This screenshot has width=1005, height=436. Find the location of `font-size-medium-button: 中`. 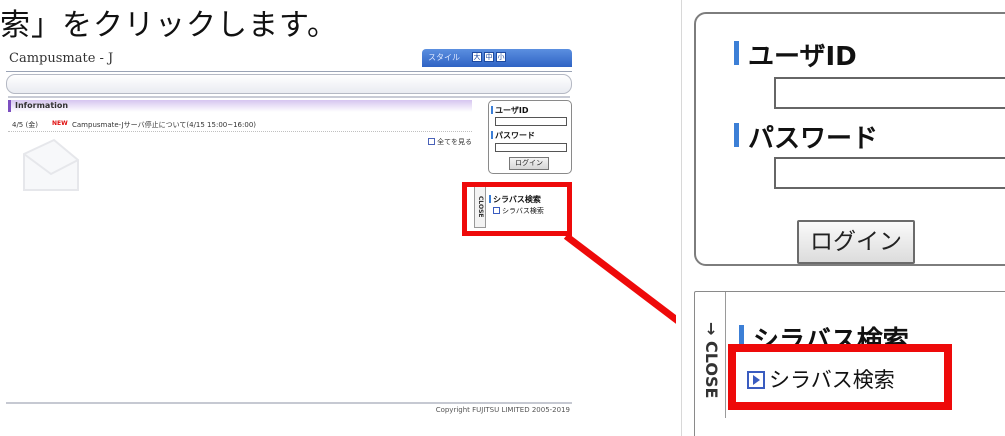

font-size-medium-button: 中 is located at coordinates (489, 57).